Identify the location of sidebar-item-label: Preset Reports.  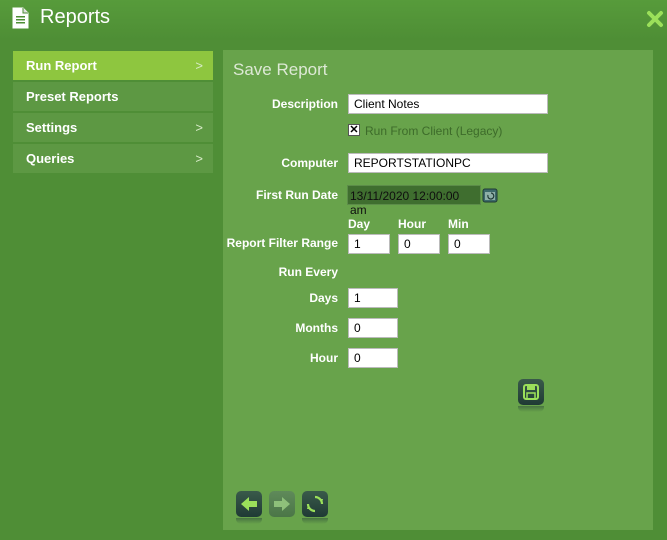
(72, 96).